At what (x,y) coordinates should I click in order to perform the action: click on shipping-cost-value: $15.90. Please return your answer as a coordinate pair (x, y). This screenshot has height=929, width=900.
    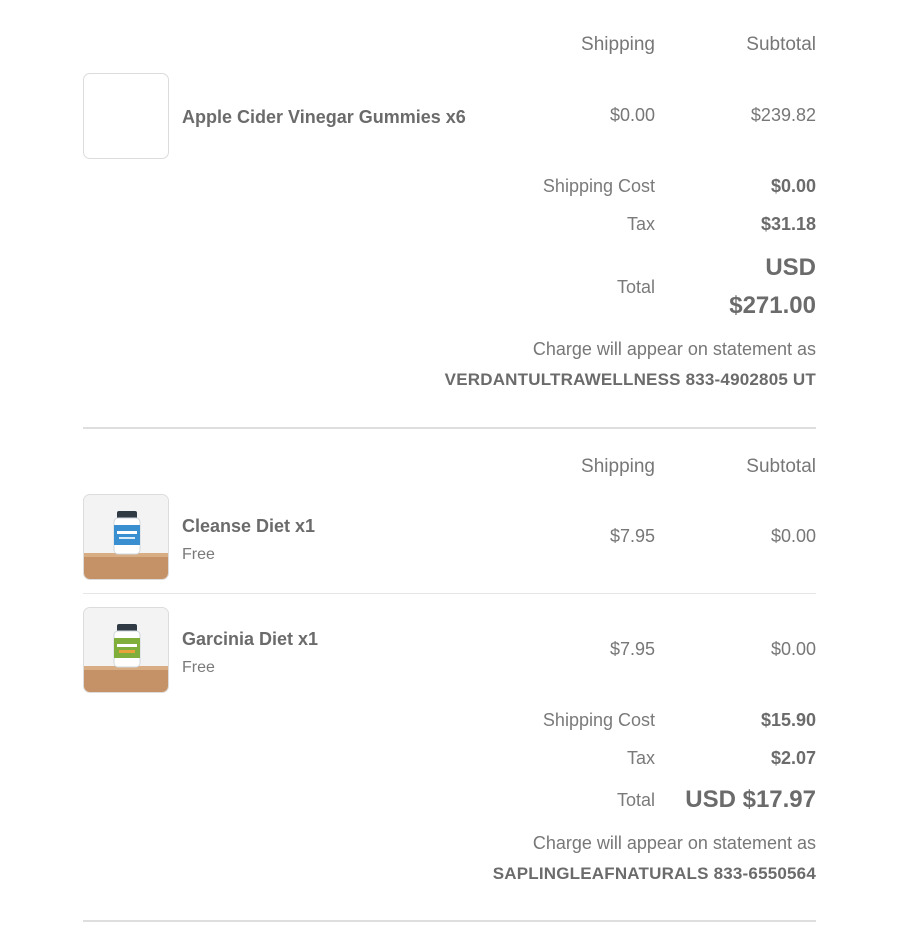
    Looking at the image, I should click on (788, 720).